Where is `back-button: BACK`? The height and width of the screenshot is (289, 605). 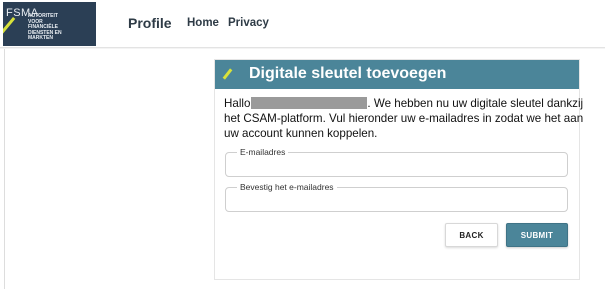 back-button: BACK is located at coordinates (471, 235).